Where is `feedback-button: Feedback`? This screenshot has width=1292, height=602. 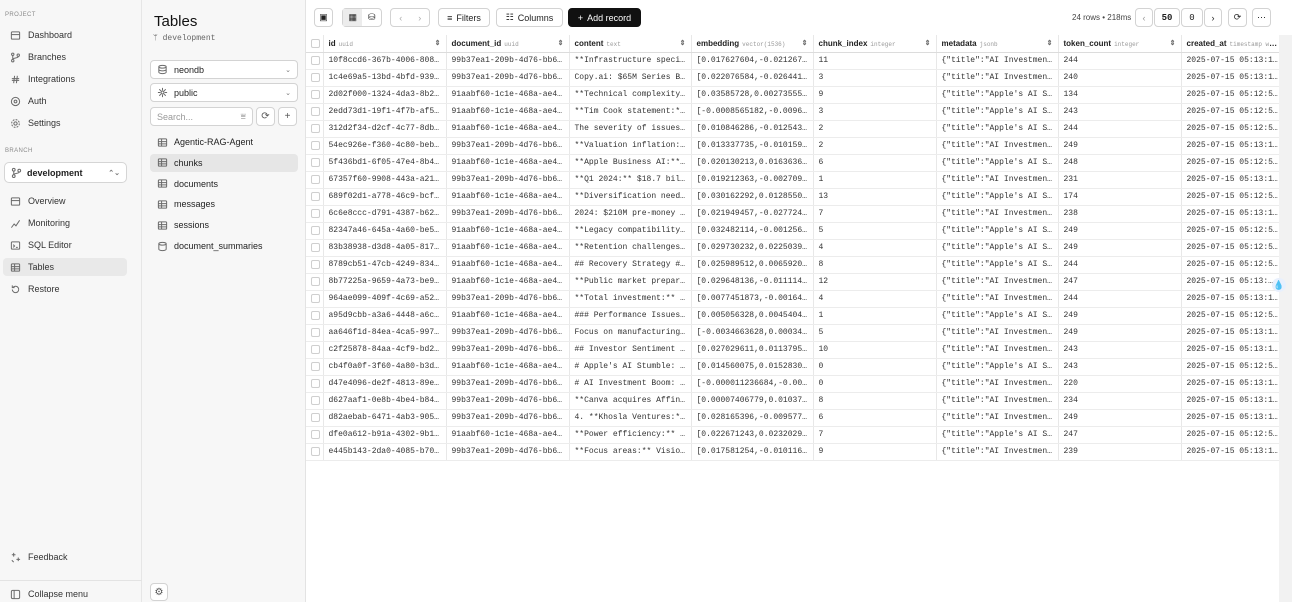 feedback-button: Feedback is located at coordinates (65, 557).